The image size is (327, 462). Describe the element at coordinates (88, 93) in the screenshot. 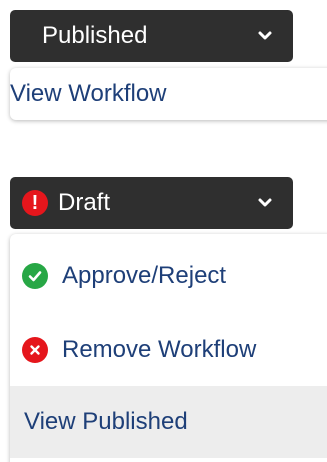

I see `menu-item-label: View Workflow` at that location.